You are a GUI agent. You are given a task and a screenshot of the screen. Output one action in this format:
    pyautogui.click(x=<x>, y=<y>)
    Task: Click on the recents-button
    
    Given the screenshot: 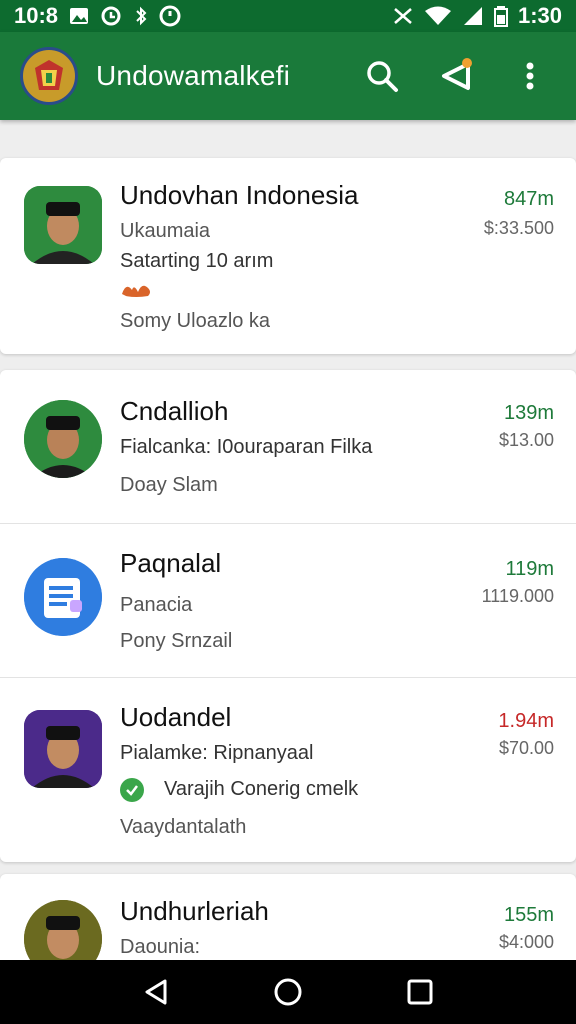 What is the action you would take?
    pyautogui.click(x=420, y=992)
    